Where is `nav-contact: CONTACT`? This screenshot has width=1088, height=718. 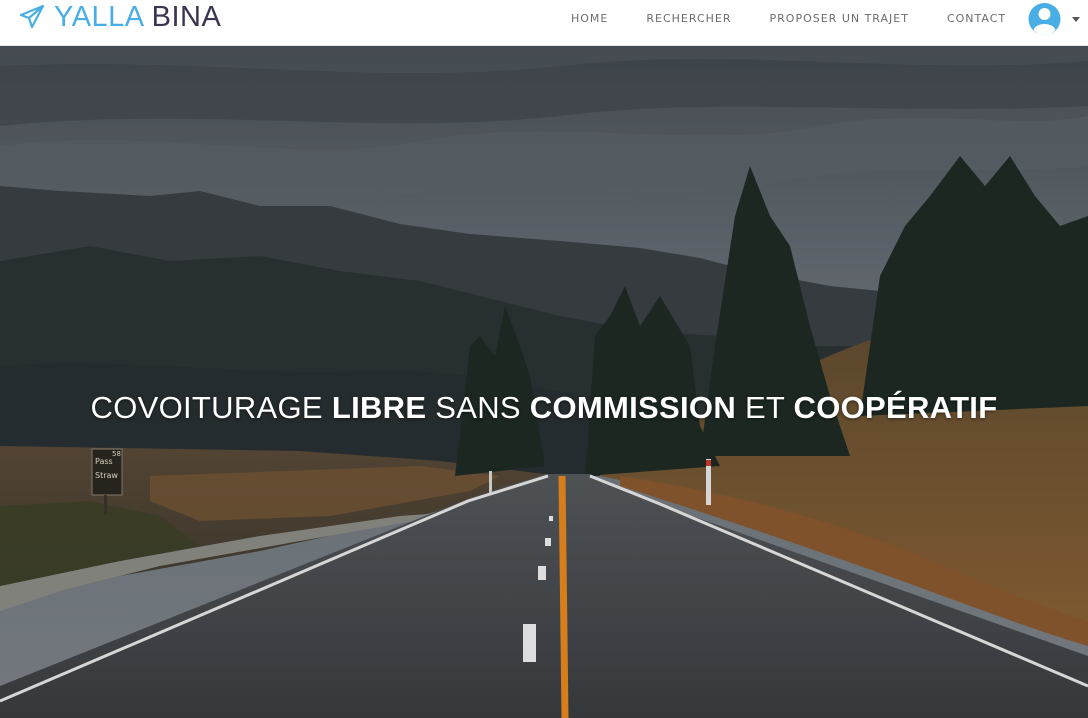
nav-contact: CONTACT is located at coordinates (976, 18).